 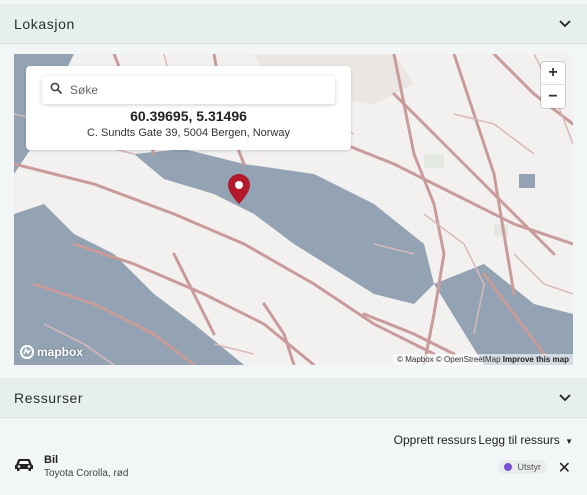 I want to click on zoom-out-button: −, so click(x=553, y=96).